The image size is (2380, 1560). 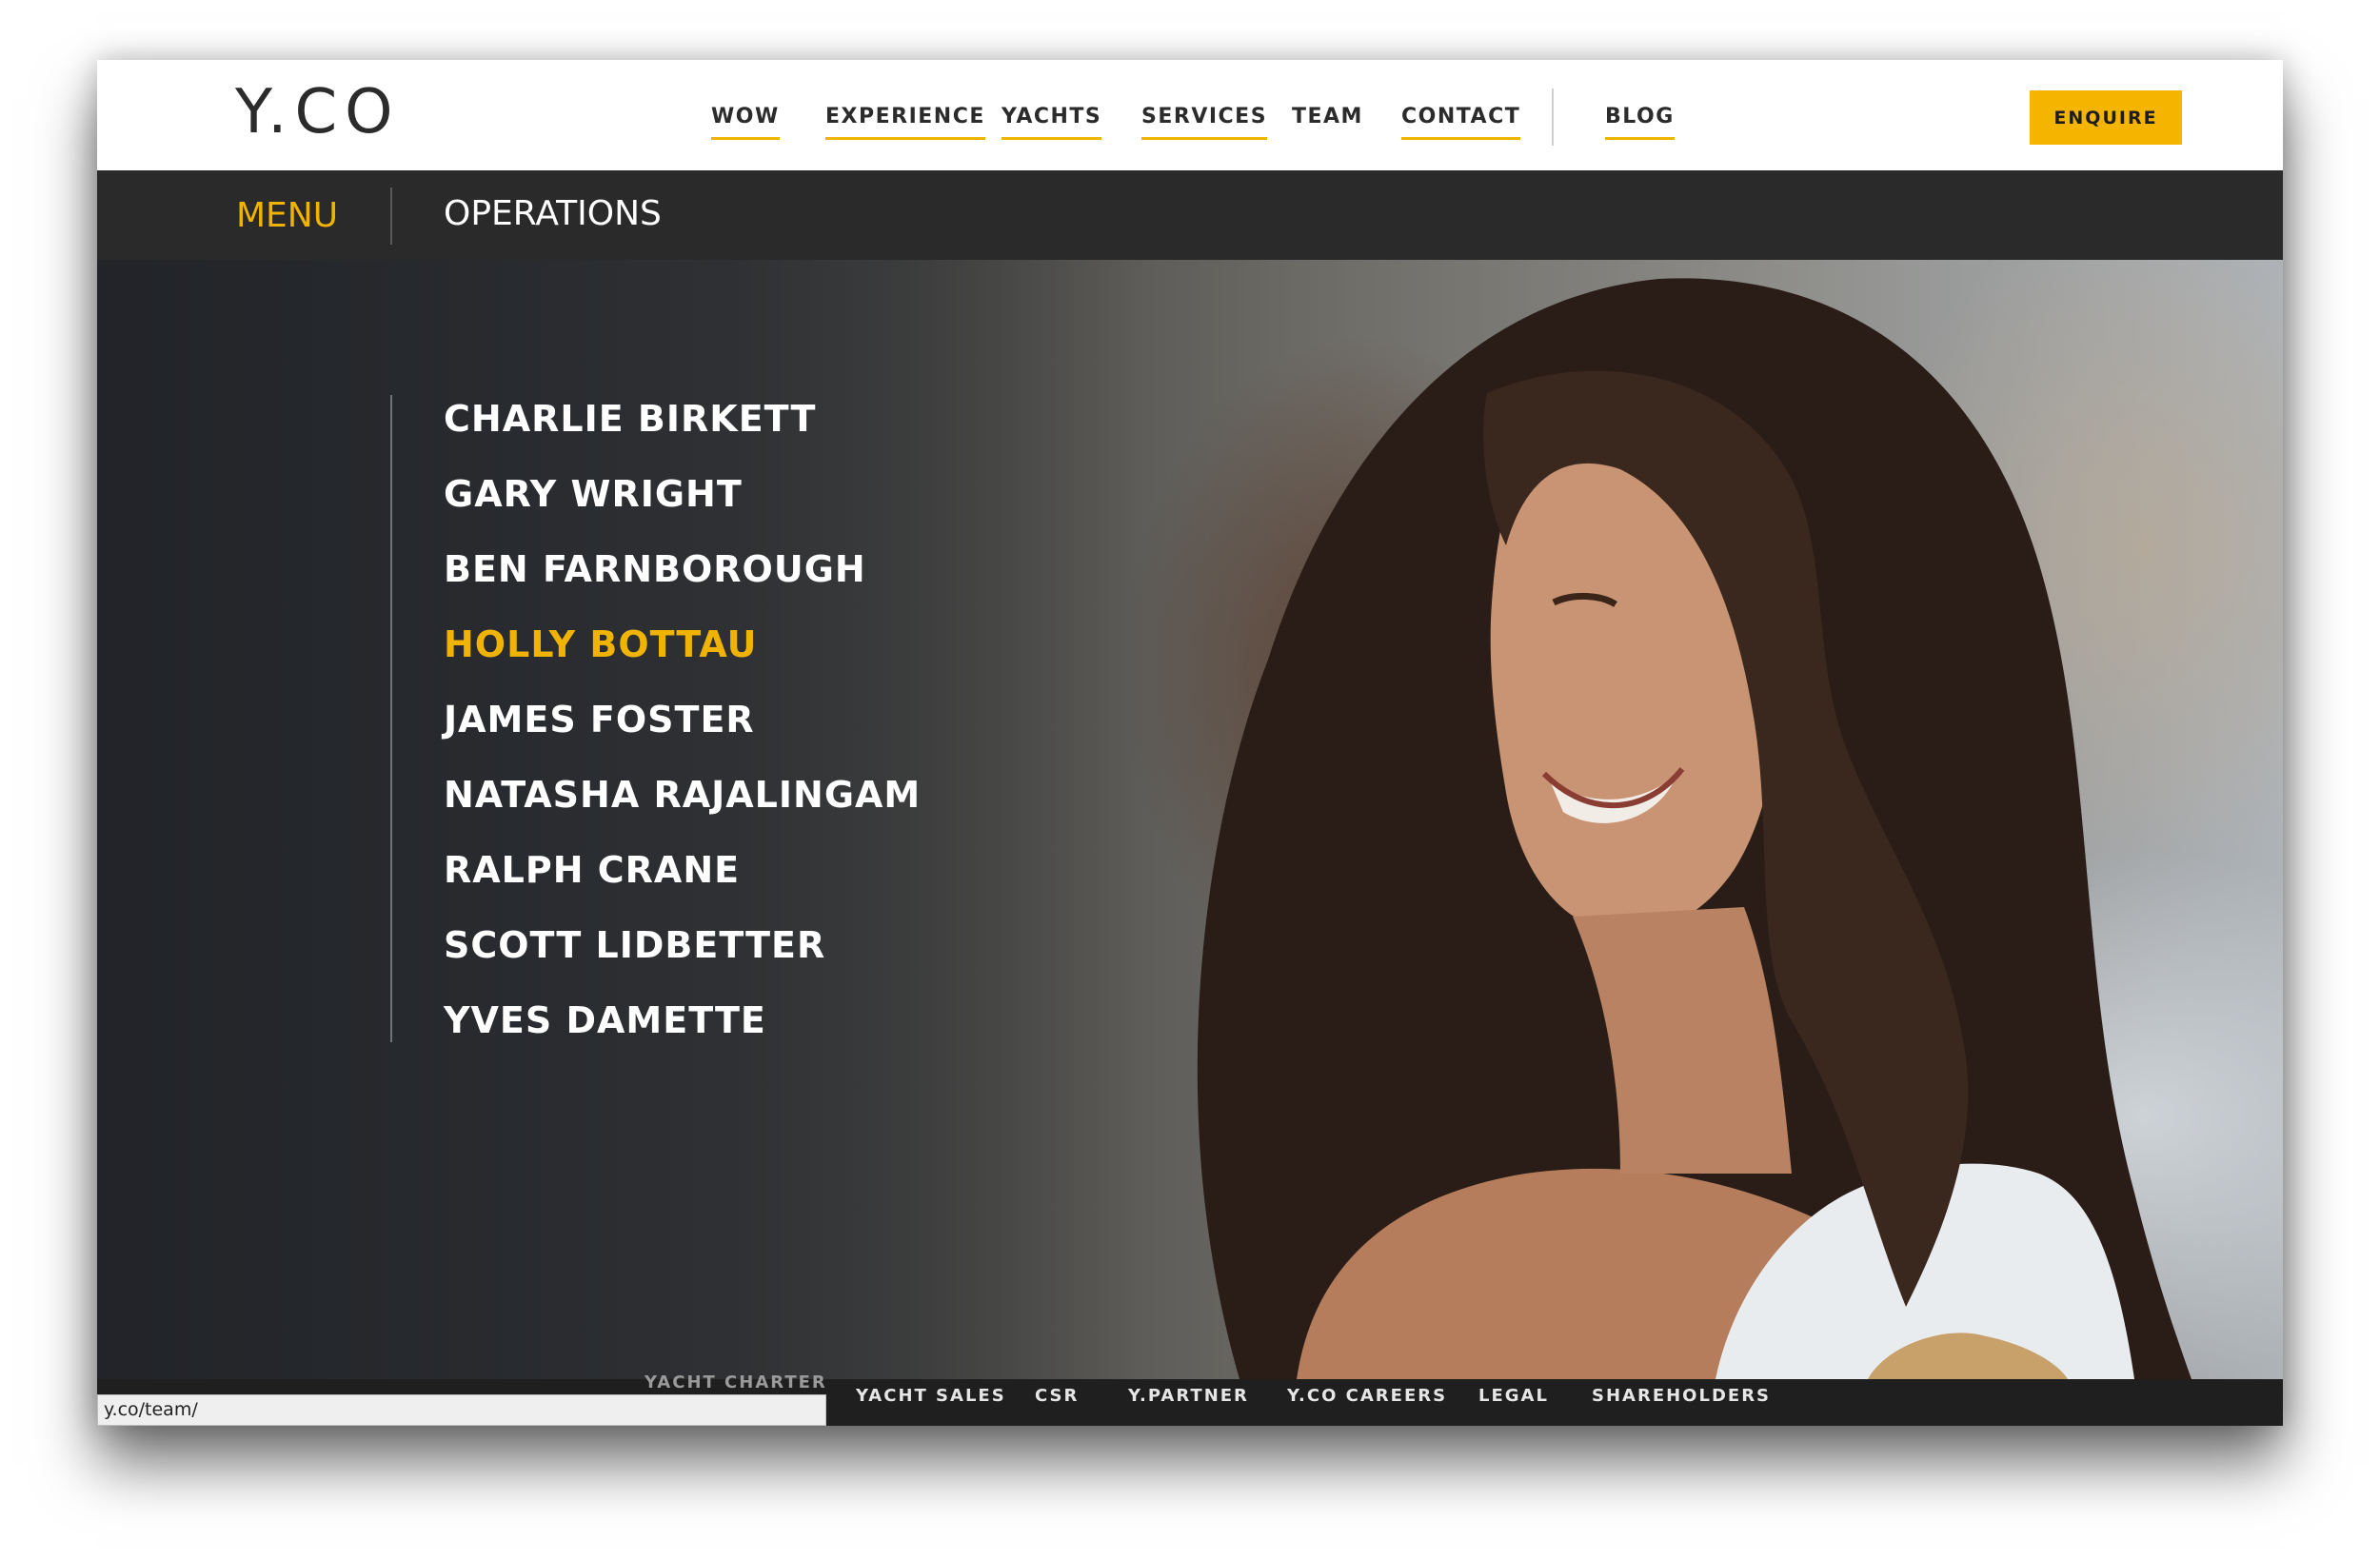 What do you see at coordinates (1190, 215) in the screenshot?
I see `section-bar: MENU OPERATIONS` at bounding box center [1190, 215].